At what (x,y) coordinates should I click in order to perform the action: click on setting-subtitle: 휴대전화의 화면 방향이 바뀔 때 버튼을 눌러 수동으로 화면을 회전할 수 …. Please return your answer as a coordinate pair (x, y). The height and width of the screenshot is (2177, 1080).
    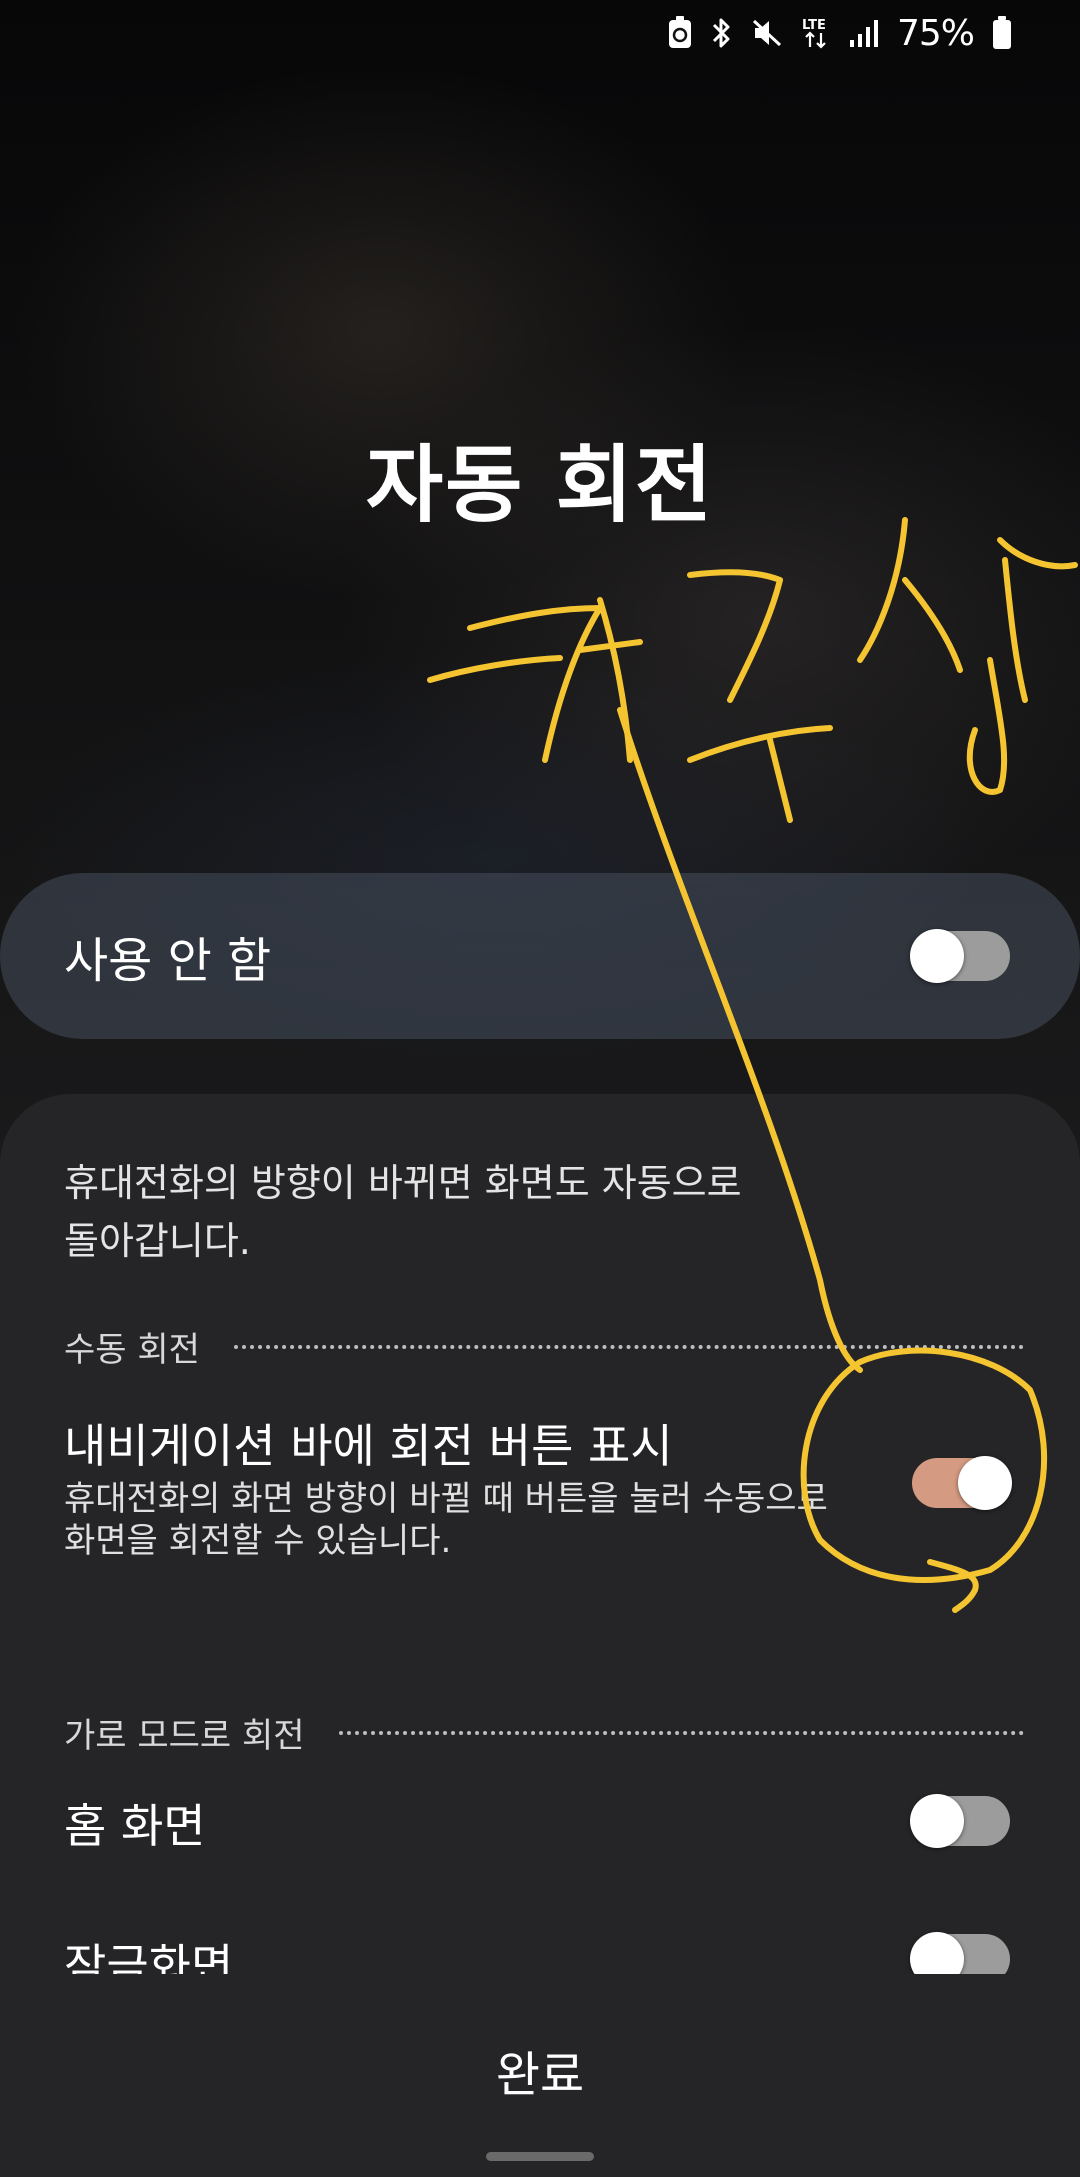
    Looking at the image, I should click on (454, 1520).